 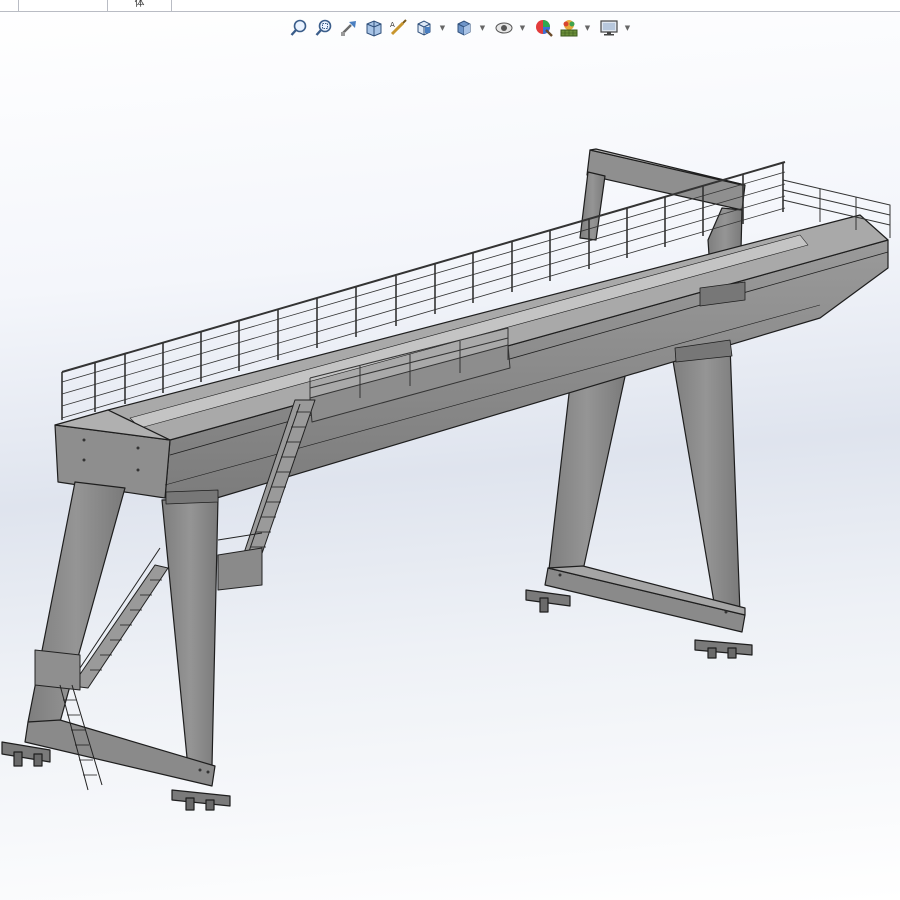 What do you see at coordinates (190, 633) in the screenshot?
I see `front-leg-right` at bounding box center [190, 633].